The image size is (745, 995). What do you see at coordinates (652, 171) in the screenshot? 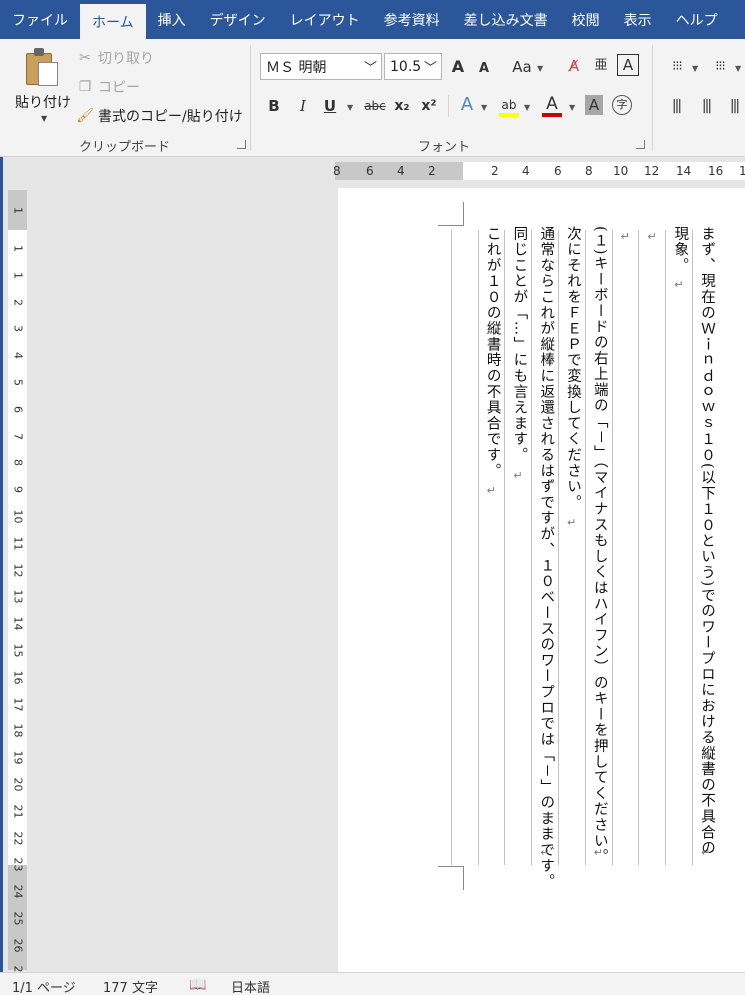
I see `ruler-number: 12` at bounding box center [652, 171].